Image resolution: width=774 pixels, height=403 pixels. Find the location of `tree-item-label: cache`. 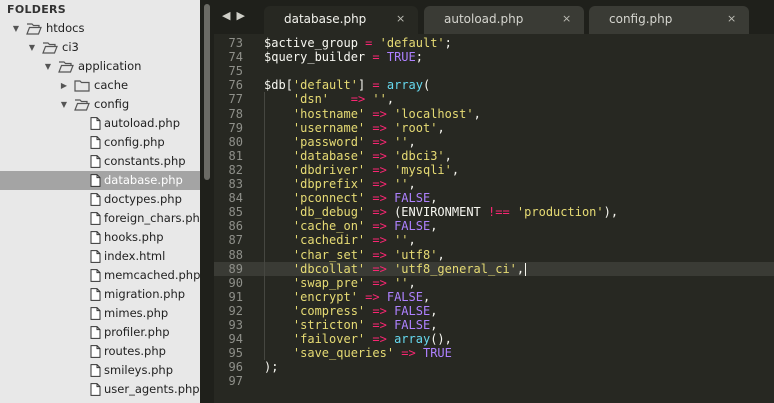

tree-item-label: cache is located at coordinates (111, 85).